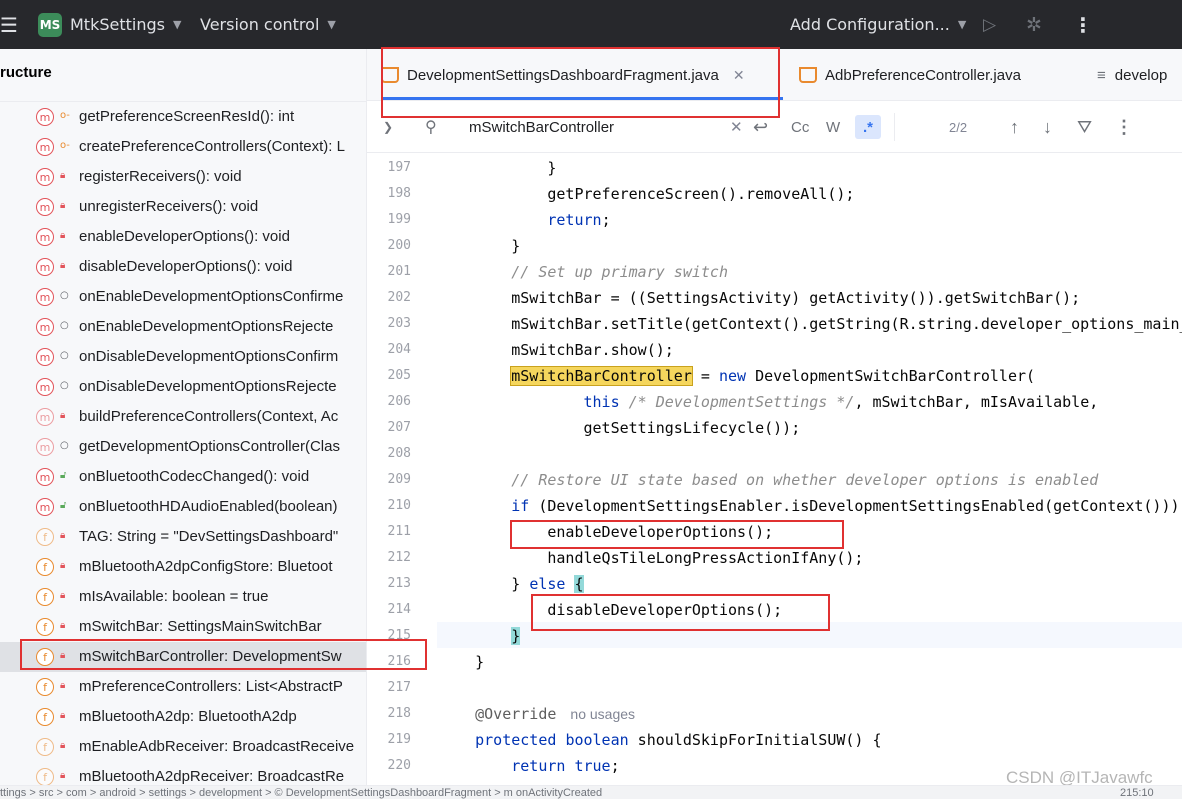 Image resolution: width=1182 pixels, height=799 pixels. Describe the element at coordinates (217, 746) in the screenshot. I see `structure-item-label: mEnableAdbReceiver: BroadcastReceive` at that location.